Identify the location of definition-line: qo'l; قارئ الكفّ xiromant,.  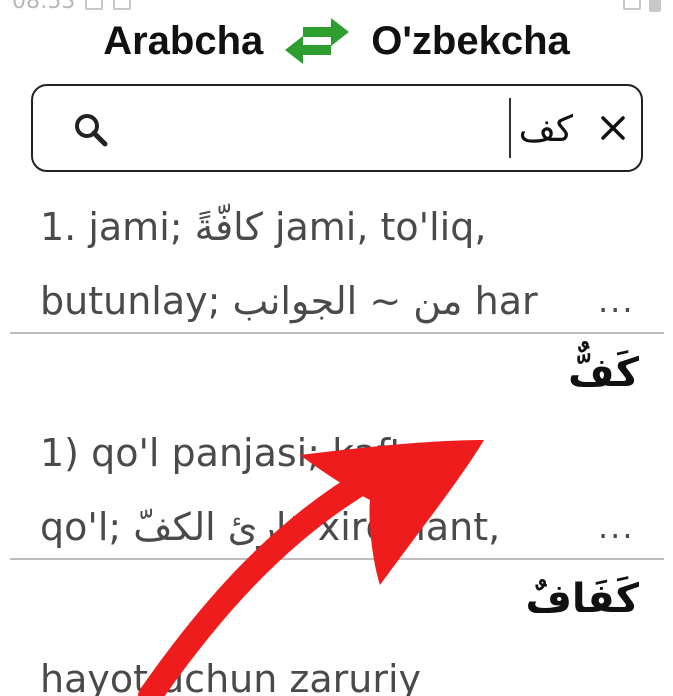
(270, 527).